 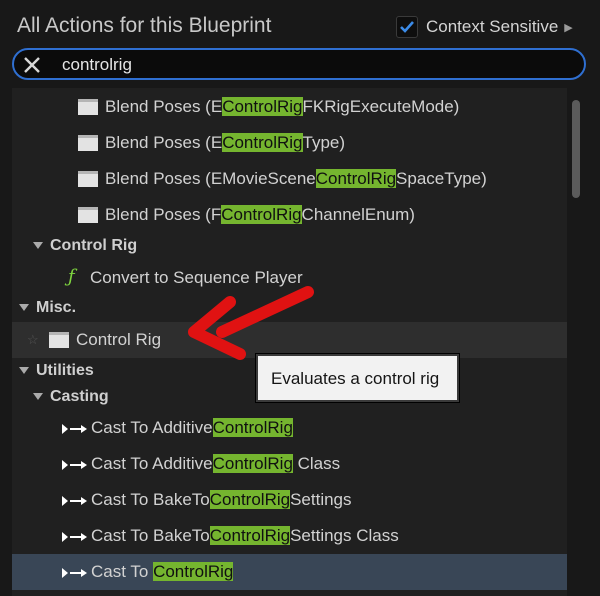 I want to click on list-item: Cast To BakeToControlRigSettings Class, so click(x=289, y=536).